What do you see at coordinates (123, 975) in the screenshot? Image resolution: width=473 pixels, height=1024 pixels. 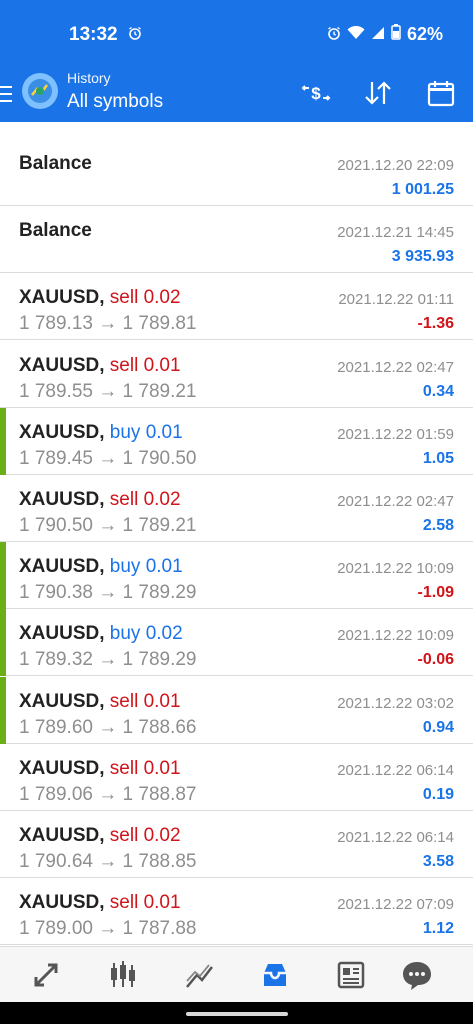 I see `chart-candles-icon` at bounding box center [123, 975].